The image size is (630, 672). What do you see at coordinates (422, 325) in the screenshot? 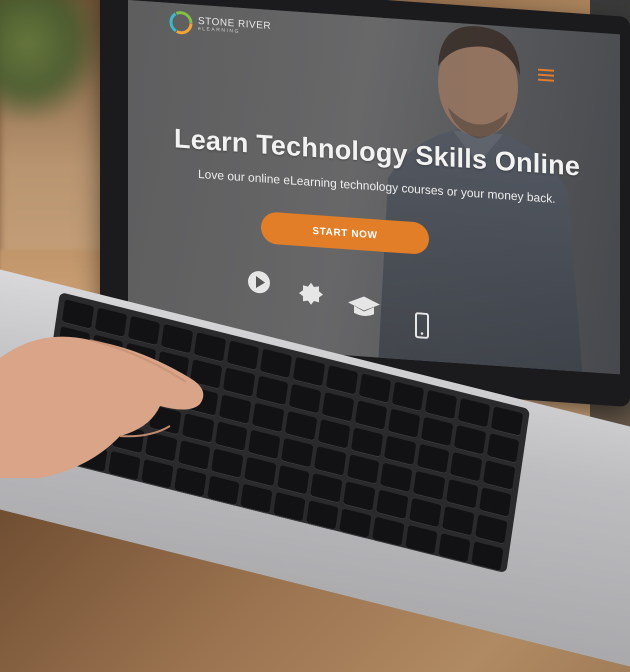
I see `phone-icon` at bounding box center [422, 325].